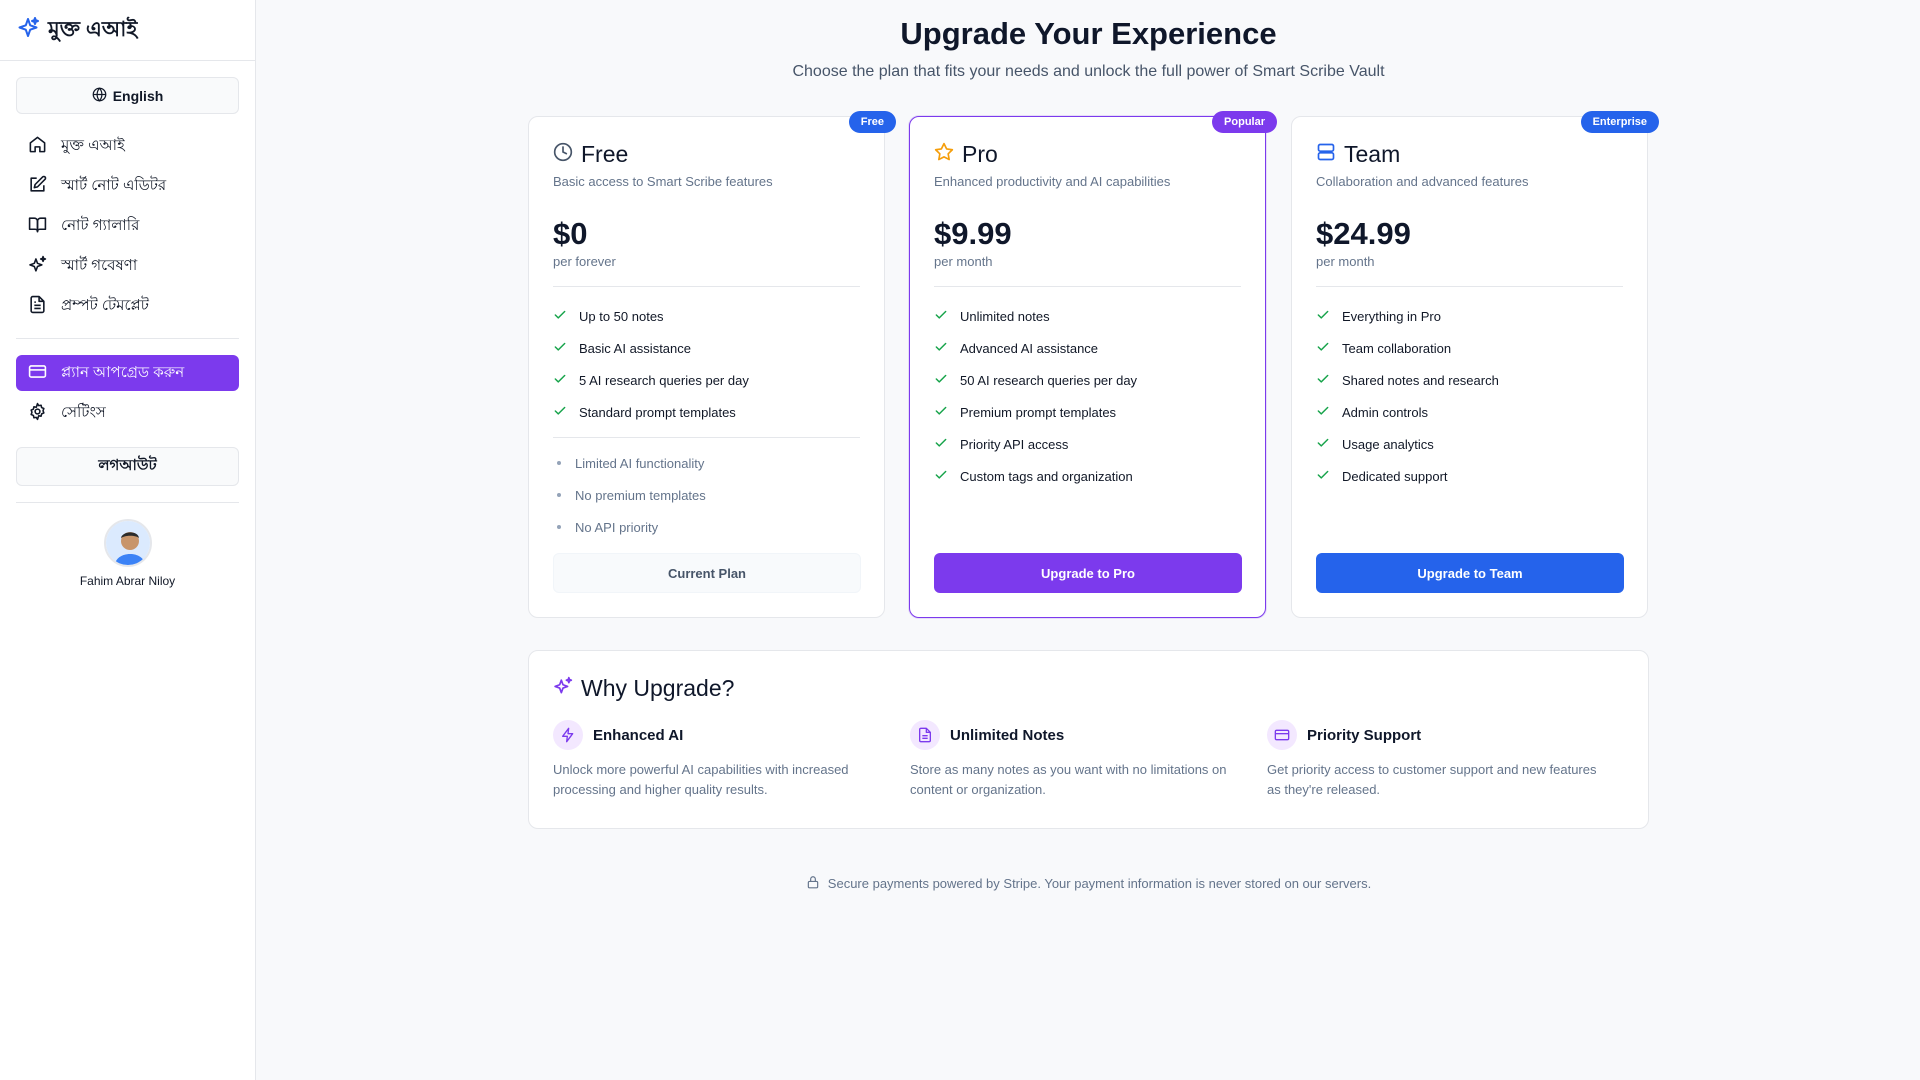 The width and height of the screenshot is (1920, 1080). What do you see at coordinates (1469, 348) in the screenshot?
I see `feature-item: Team collaboration` at bounding box center [1469, 348].